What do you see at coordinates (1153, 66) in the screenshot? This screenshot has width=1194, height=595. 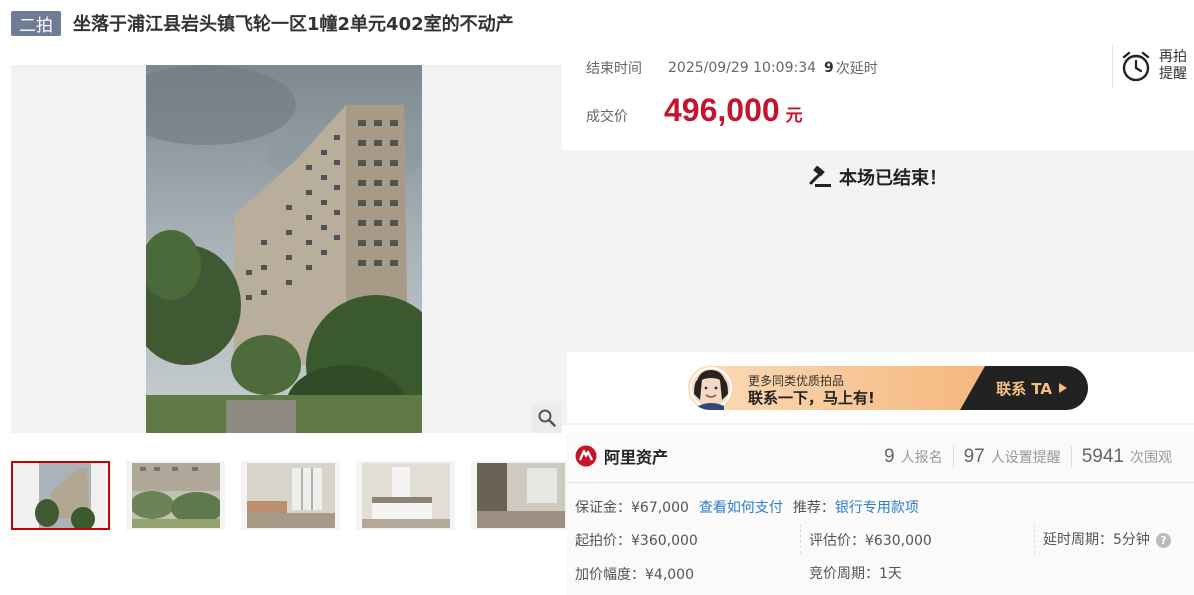 I see `rebid-remind-button: 再拍 提醒` at bounding box center [1153, 66].